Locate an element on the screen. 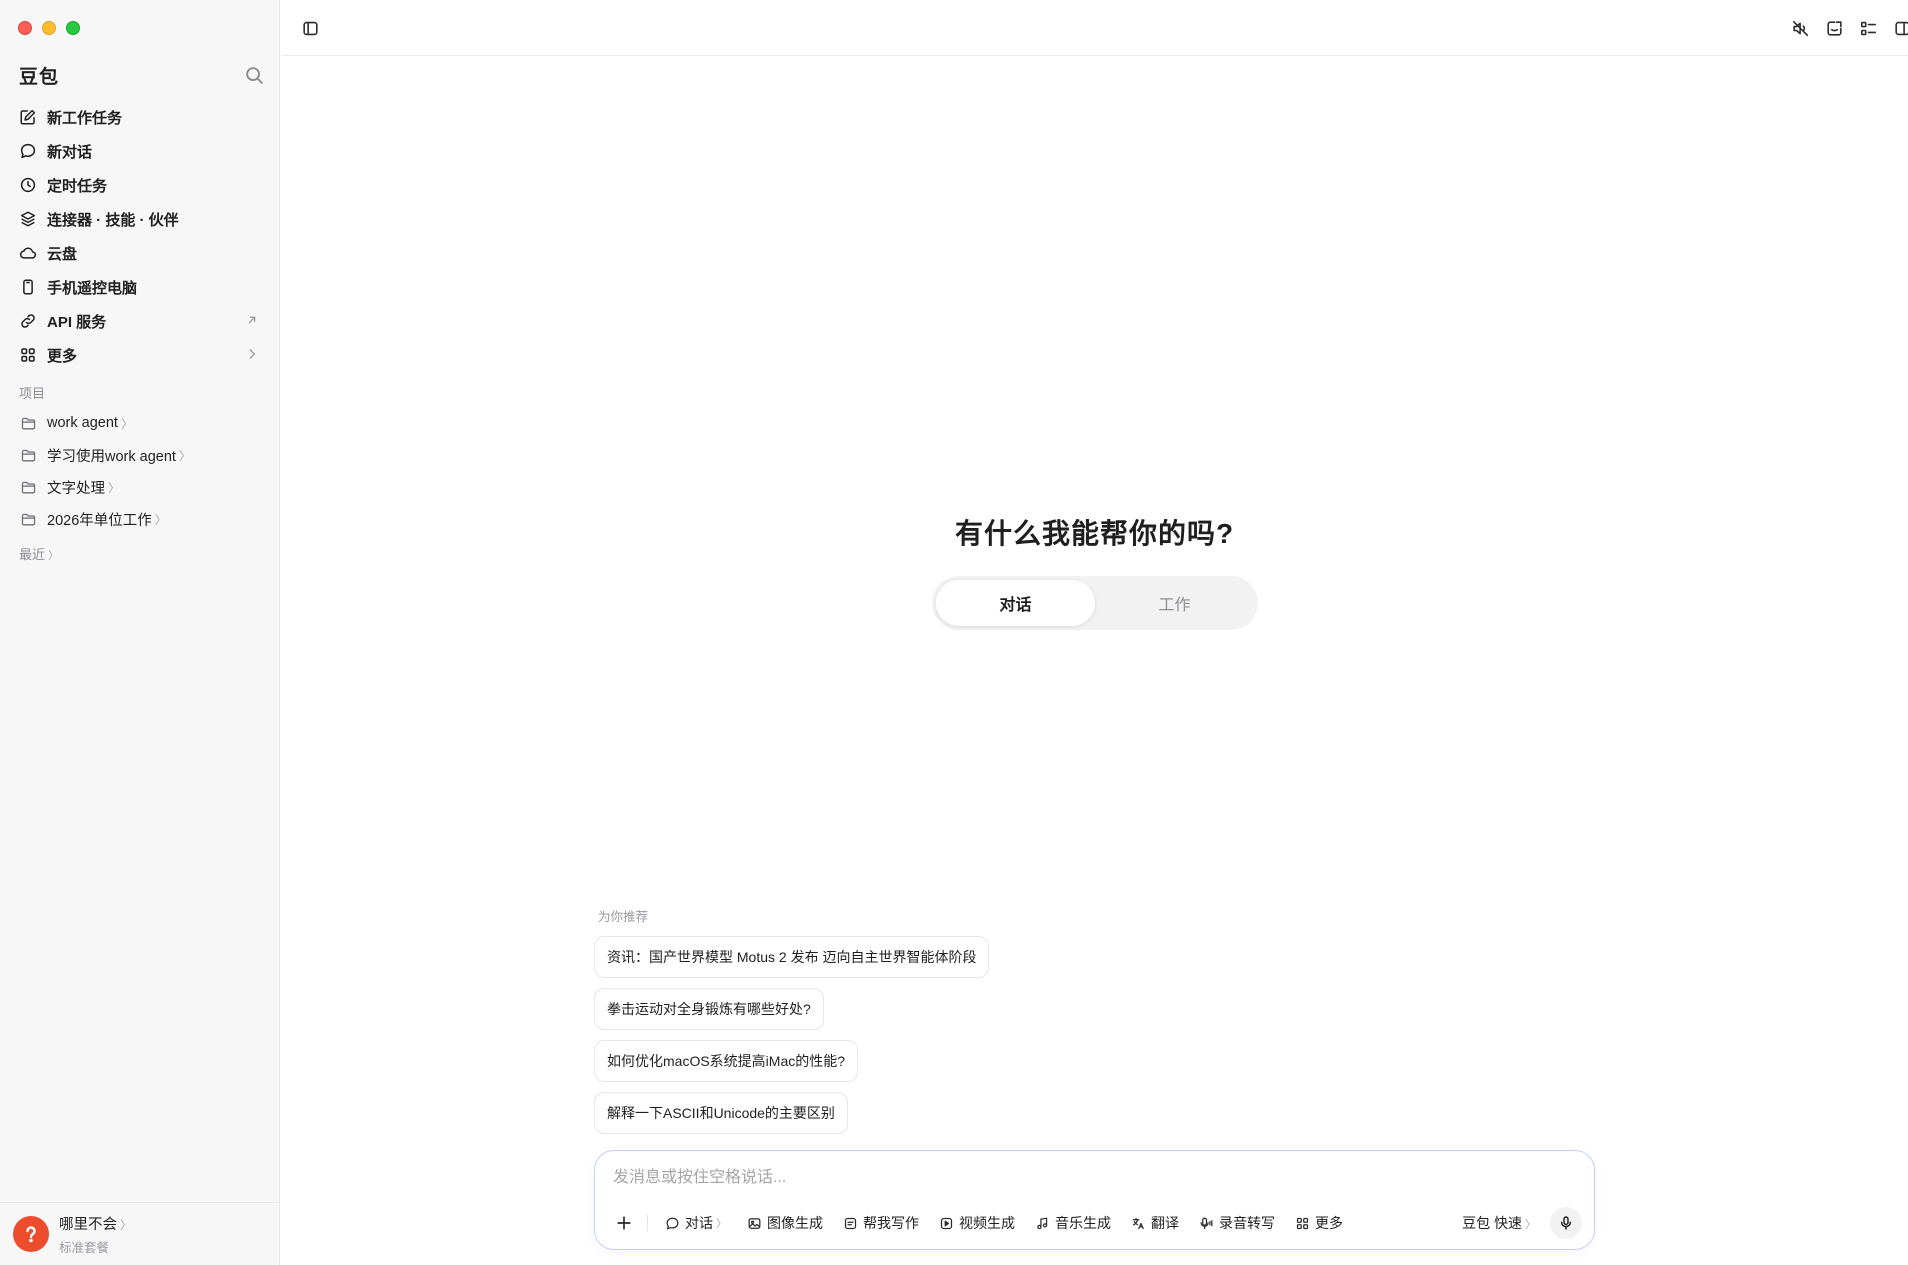  zoom-window-button is located at coordinates (73, 28).